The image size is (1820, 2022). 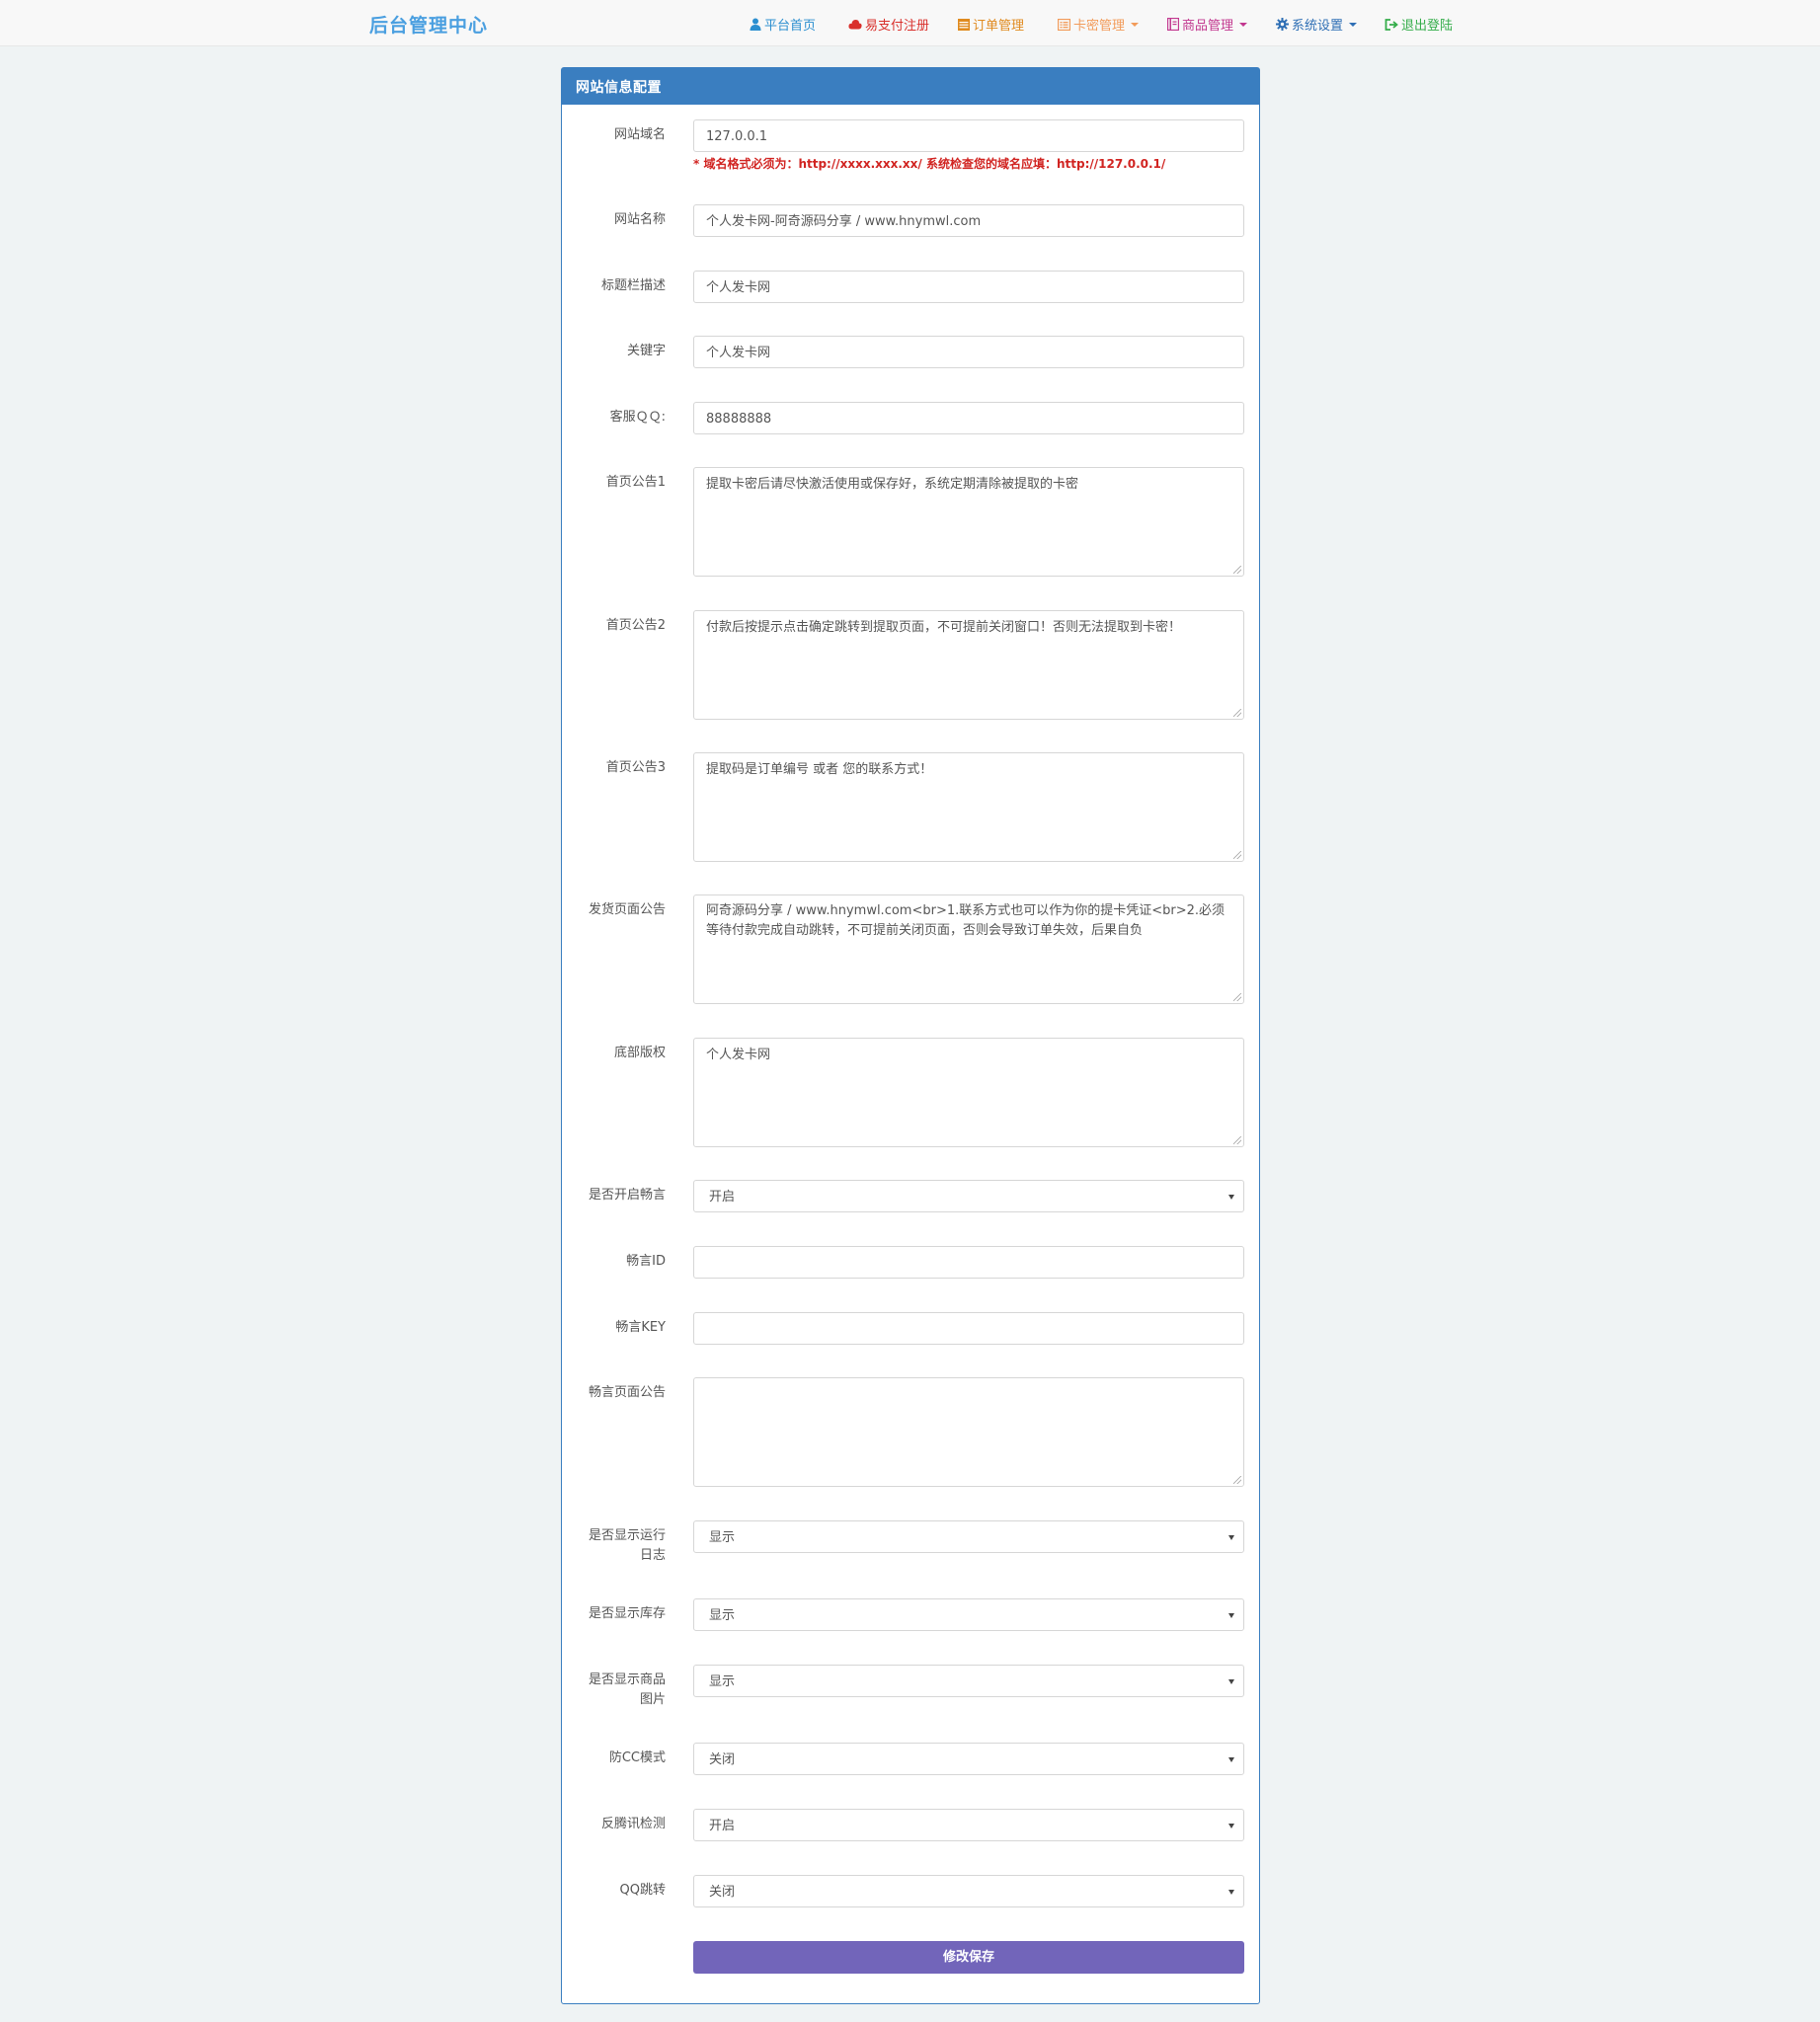 What do you see at coordinates (614, 1546) in the screenshot?
I see `show-log-label: 是否显示运行 日志` at bounding box center [614, 1546].